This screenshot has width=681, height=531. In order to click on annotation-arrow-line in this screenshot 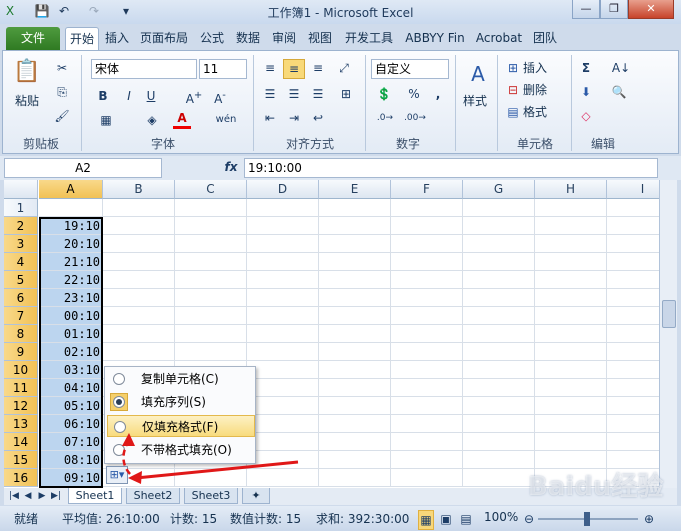, I will do `click(217, 470)`.